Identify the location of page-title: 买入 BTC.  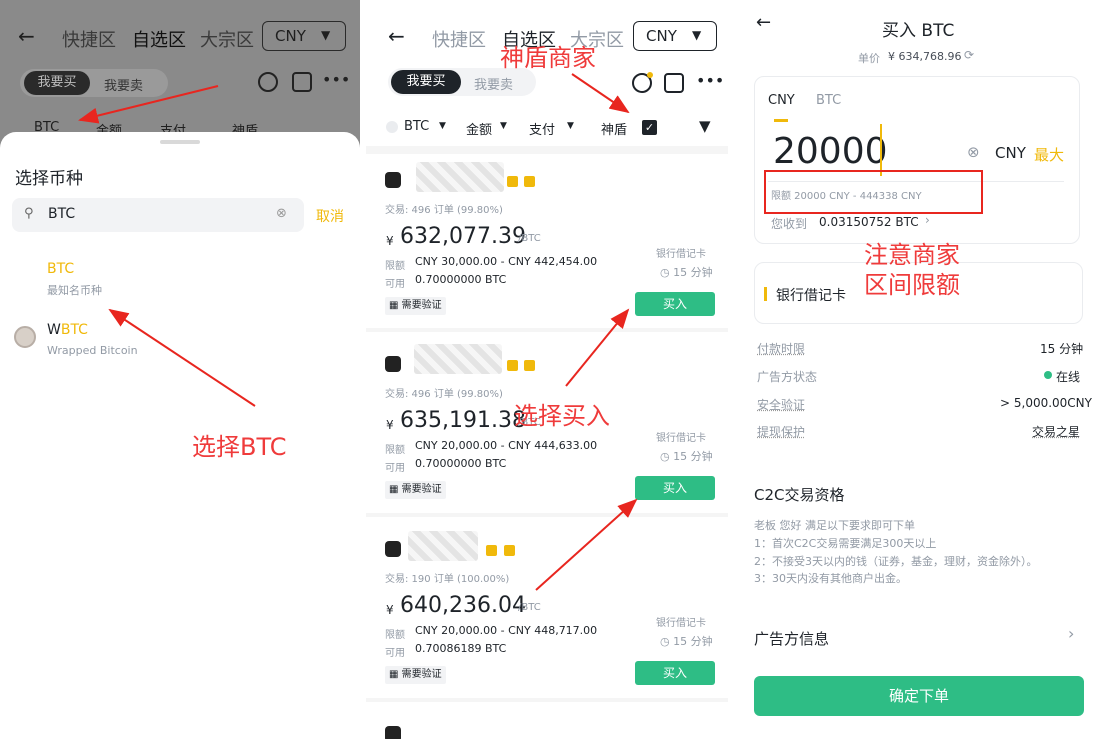
(918, 31).